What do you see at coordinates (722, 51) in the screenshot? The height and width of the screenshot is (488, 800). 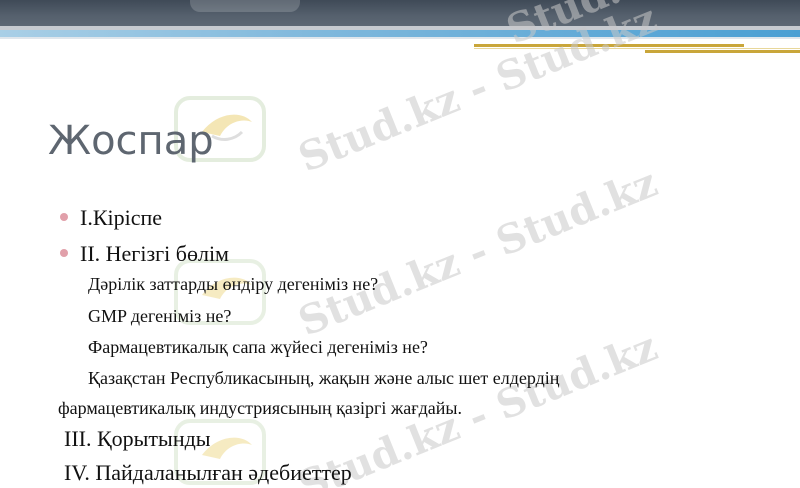 I see `accent-line-gold-short` at bounding box center [722, 51].